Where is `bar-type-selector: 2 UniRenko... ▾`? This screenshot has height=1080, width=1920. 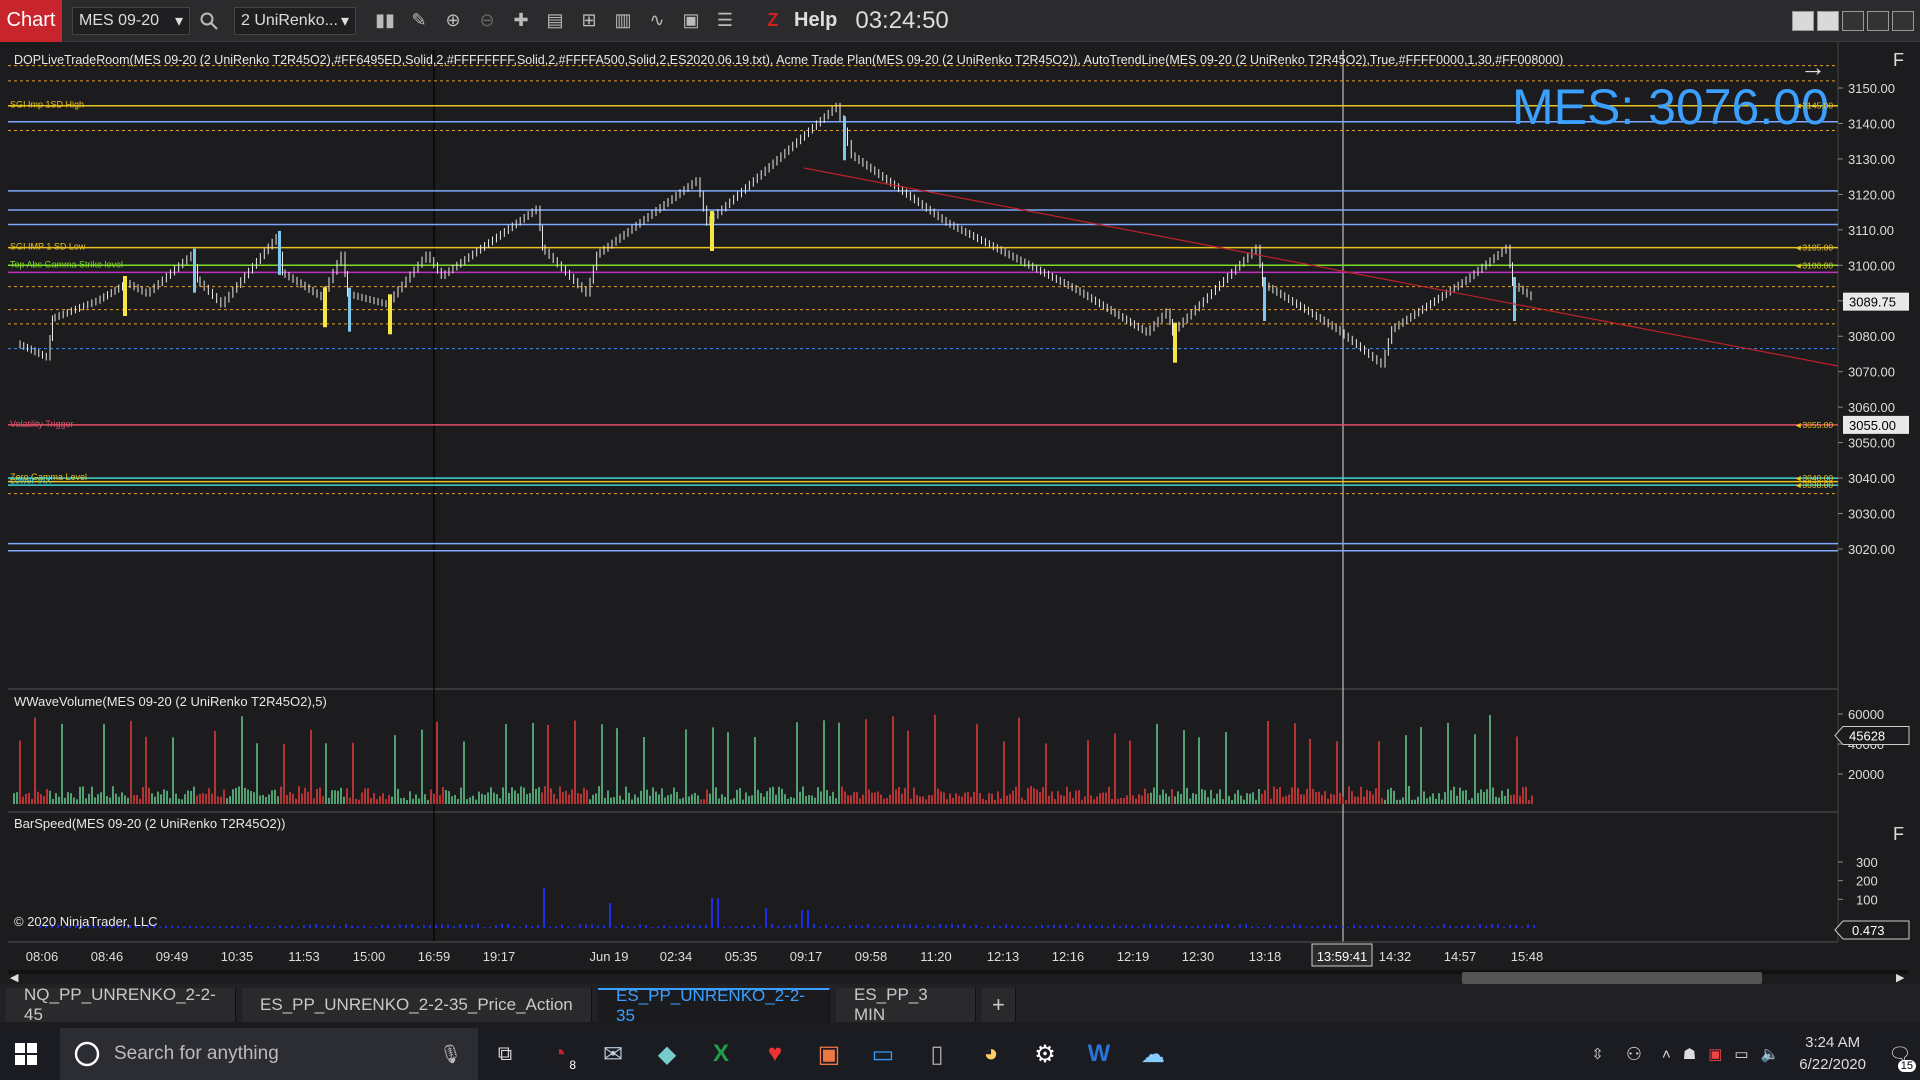
bar-type-selector: 2 UniRenko... ▾ is located at coordinates (295, 20).